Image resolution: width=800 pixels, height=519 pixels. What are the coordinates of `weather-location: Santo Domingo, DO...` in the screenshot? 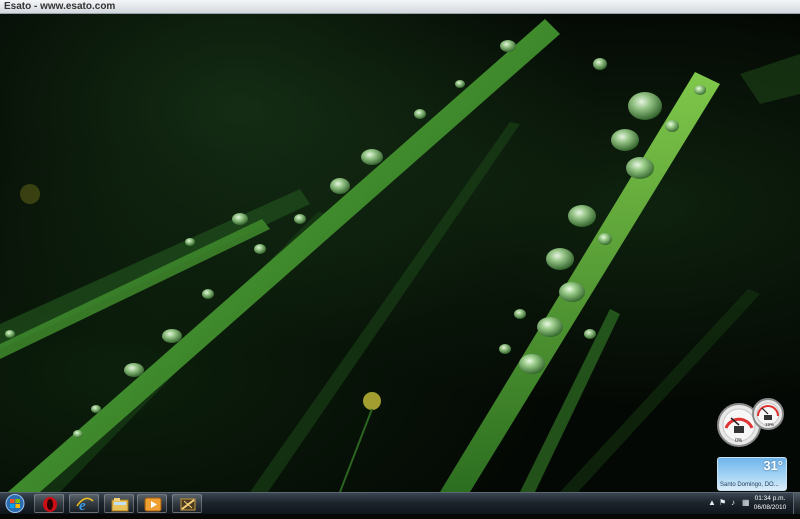 It's located at (749, 485).